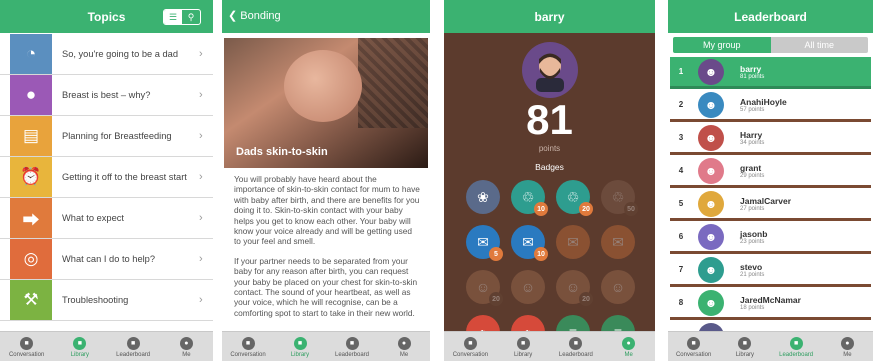 The height and width of the screenshot is (361, 873). What do you see at coordinates (770, 205) in the screenshot?
I see `leaderboard-row: 5 ☻ JamalCarver 27 points` at bounding box center [770, 205].